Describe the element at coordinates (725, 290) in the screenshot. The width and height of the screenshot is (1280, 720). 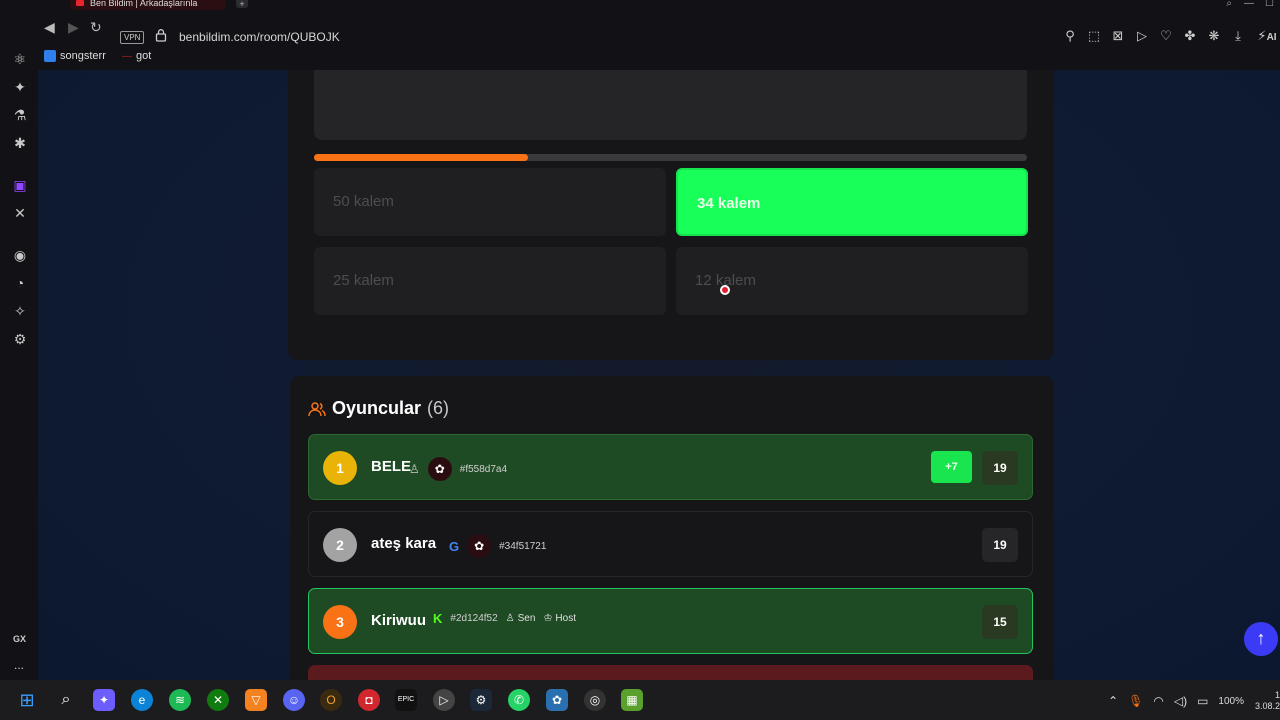
I see `cursor-icon` at that location.